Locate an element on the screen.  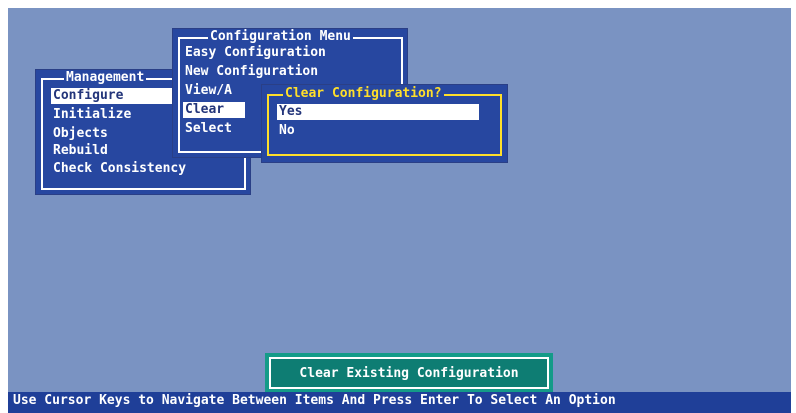
menu-item-easy-configuration: Easy Configuration is located at coordinates (278, 53).